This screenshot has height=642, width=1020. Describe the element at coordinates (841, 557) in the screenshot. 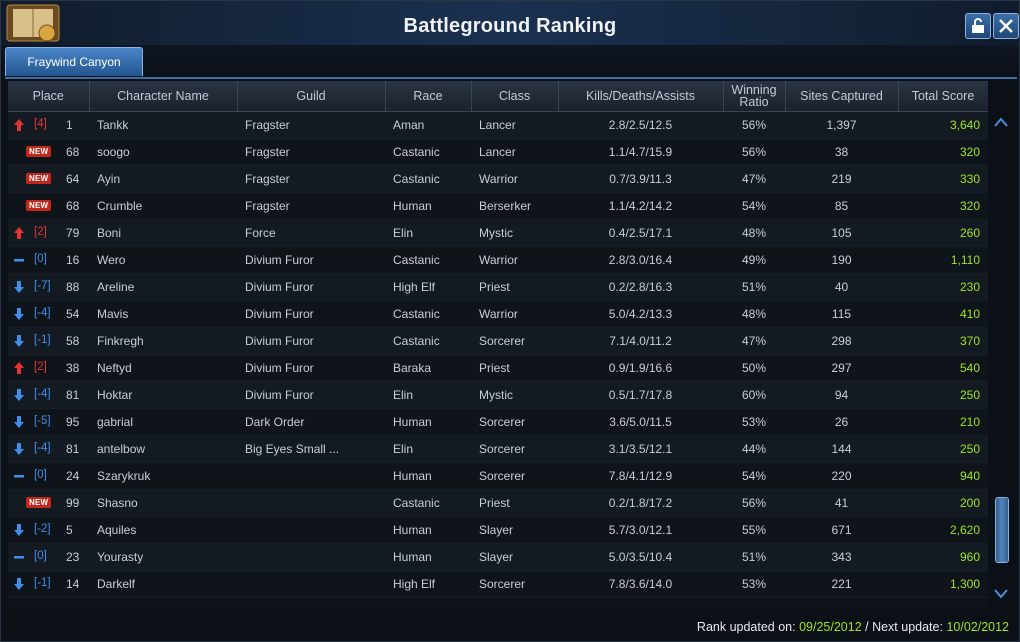

I see `sites-captured-cell: 343` at that location.